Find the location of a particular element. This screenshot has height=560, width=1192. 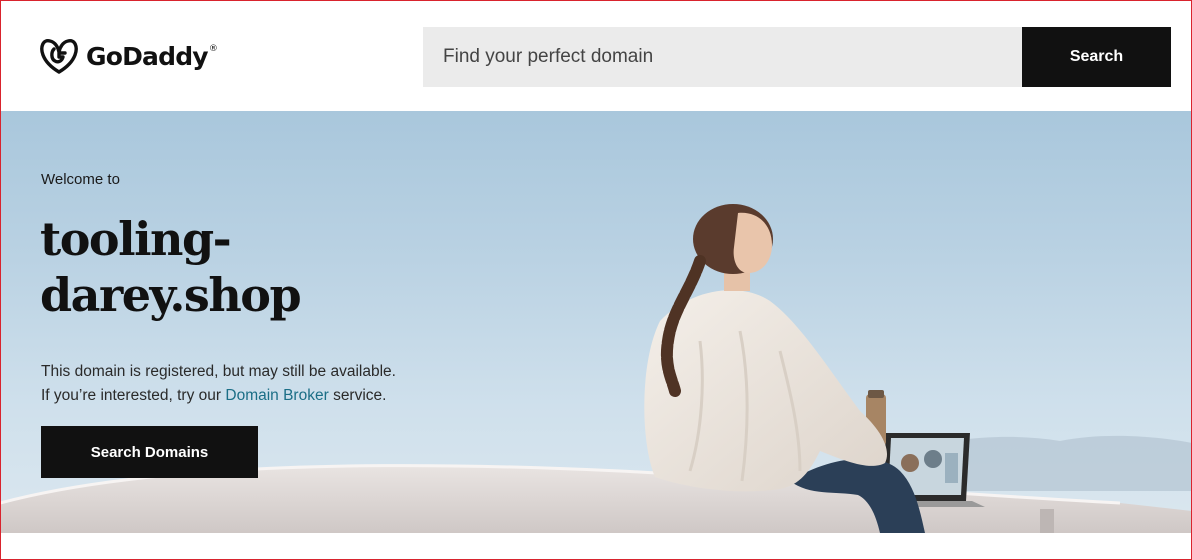

welcome-label: Welcome to is located at coordinates (80, 179).